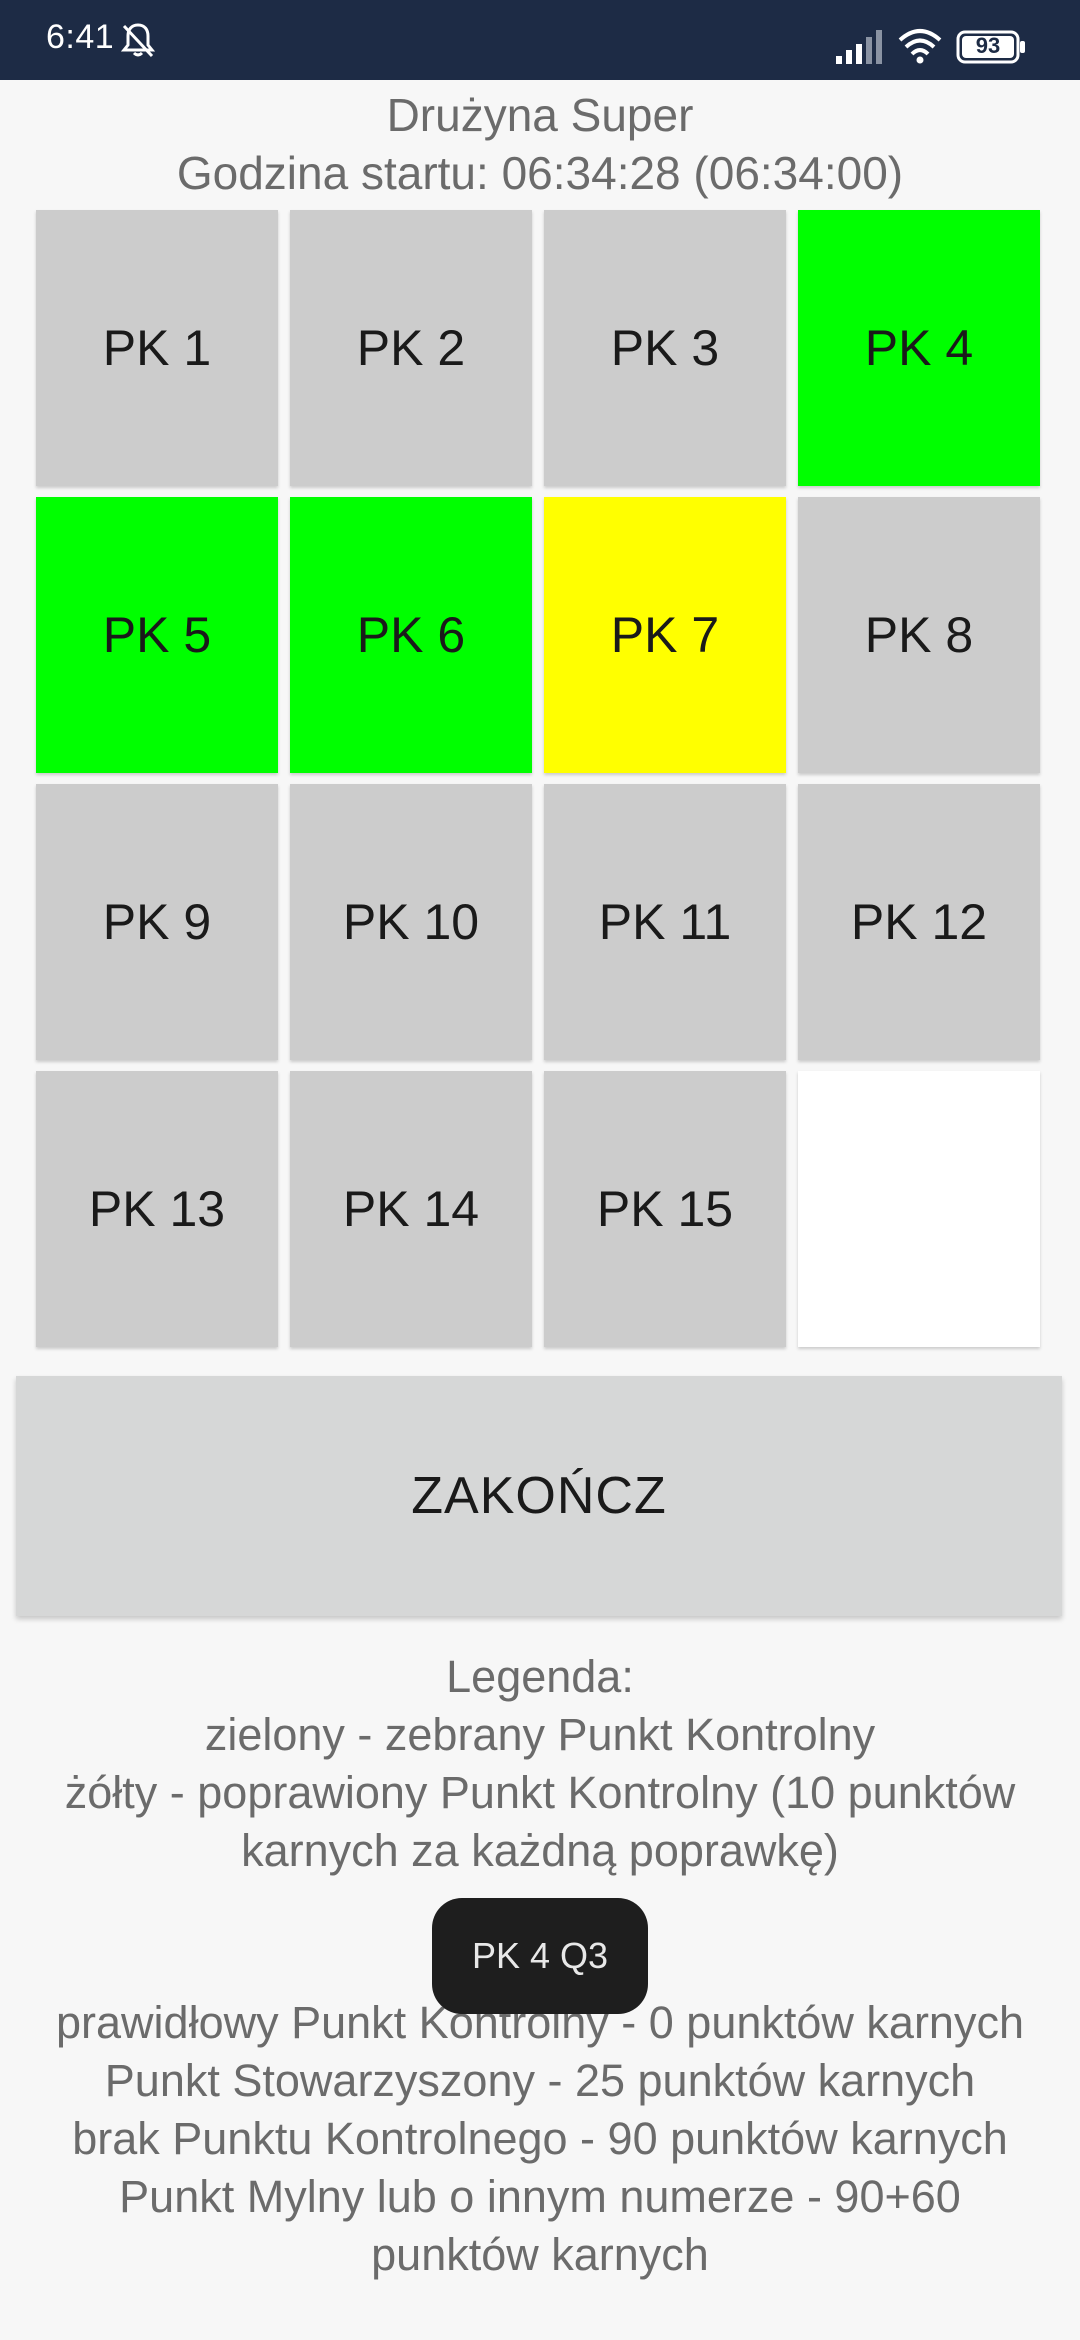 The width and height of the screenshot is (1080, 2340). What do you see at coordinates (539, 1496) in the screenshot?
I see `finish-button: ZAKOŃCZ` at bounding box center [539, 1496].